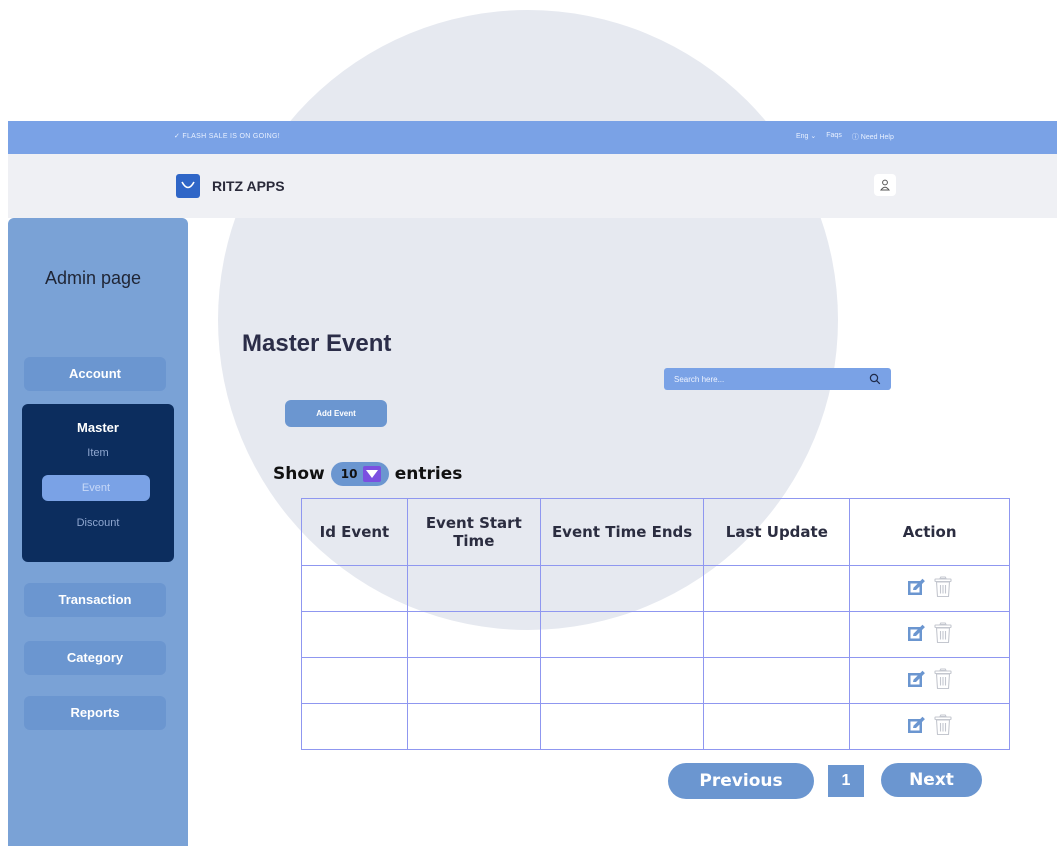 This screenshot has height=846, width=1057. Describe the element at coordinates (622, 532) in the screenshot. I see `column-header-event-time-ends: Event Time Ends` at that location.